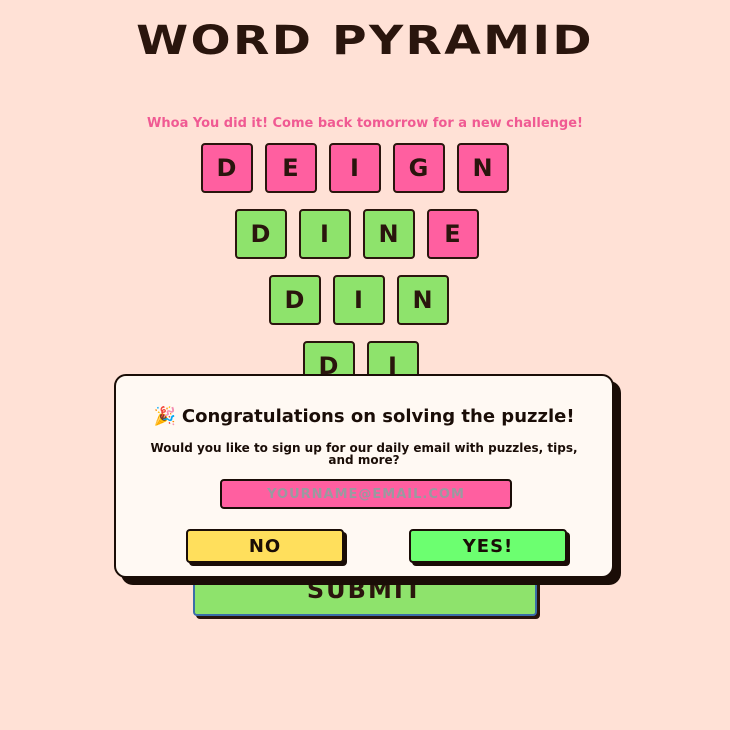  What do you see at coordinates (378, 416) in the screenshot?
I see `modal-title-text: Congratulations on solving the puzzle!` at bounding box center [378, 416].